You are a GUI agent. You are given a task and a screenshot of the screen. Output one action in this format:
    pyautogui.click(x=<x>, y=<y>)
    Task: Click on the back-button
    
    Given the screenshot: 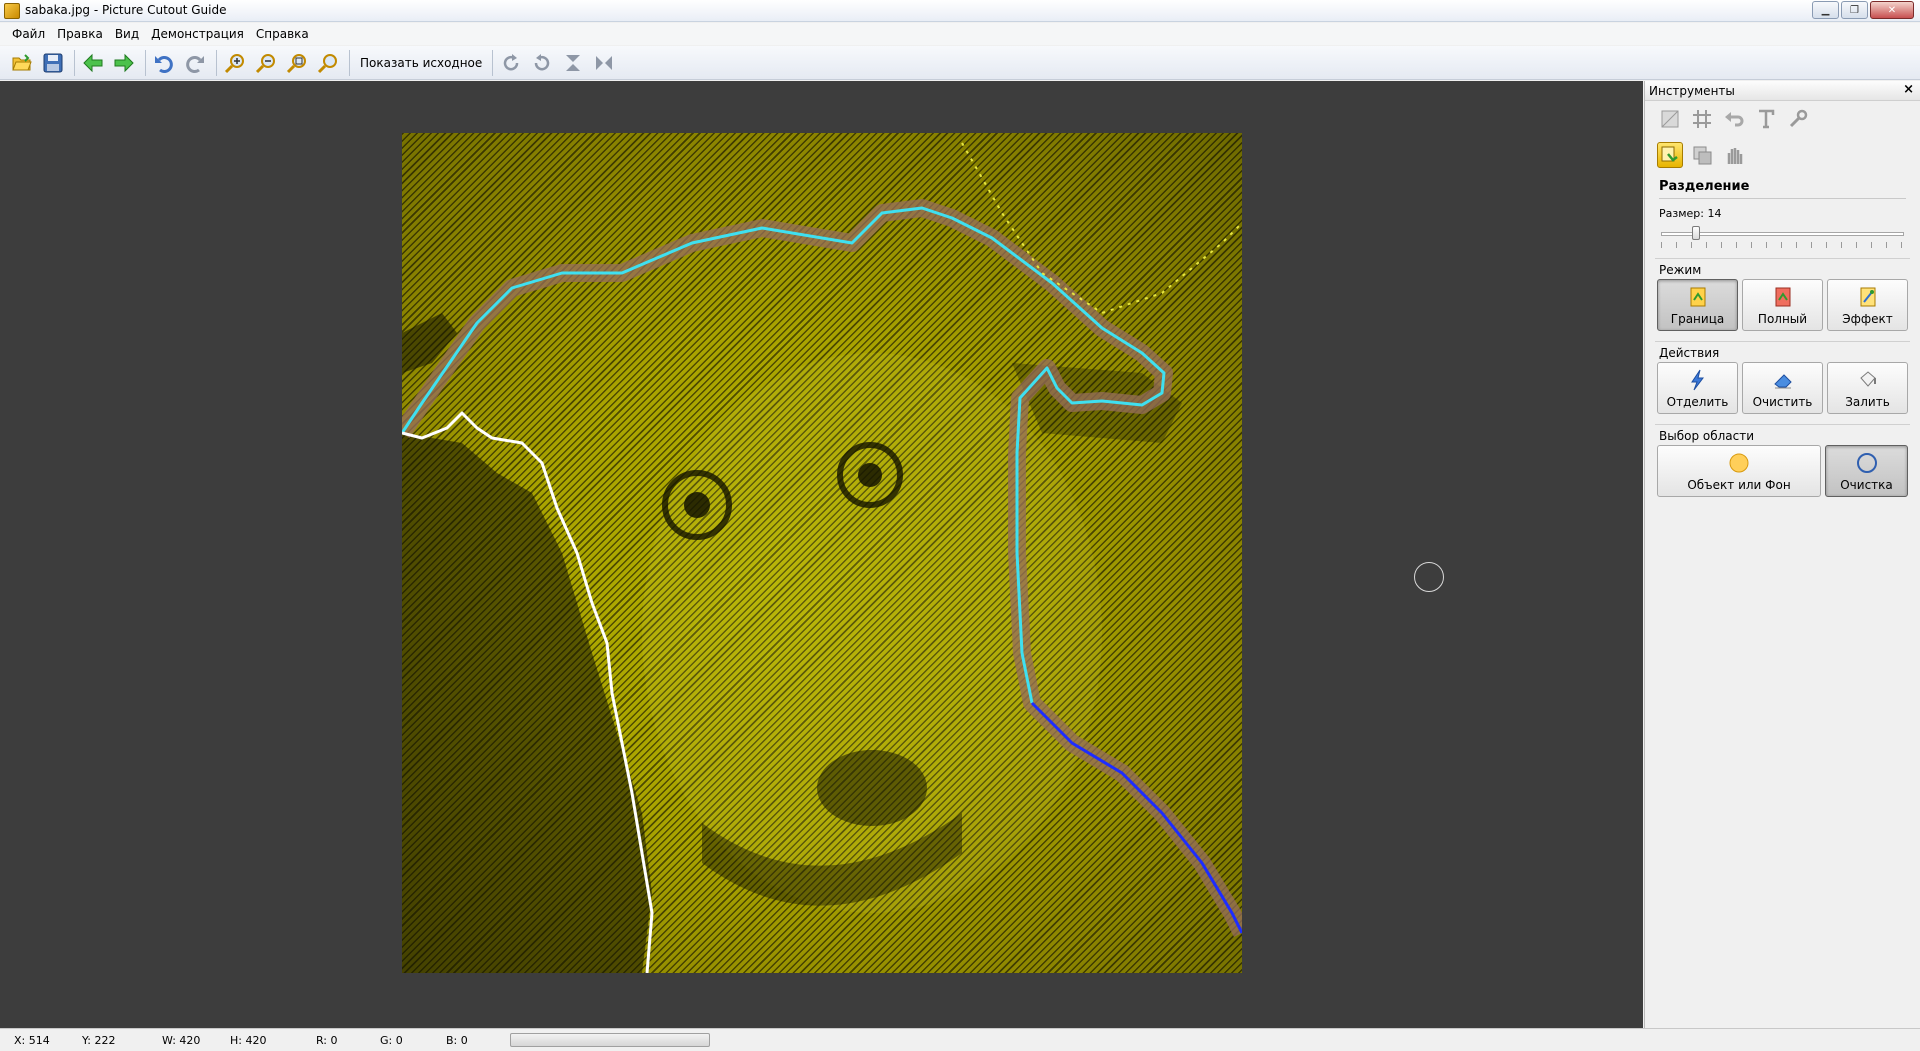 What is the action you would take?
    pyautogui.click(x=93, y=63)
    